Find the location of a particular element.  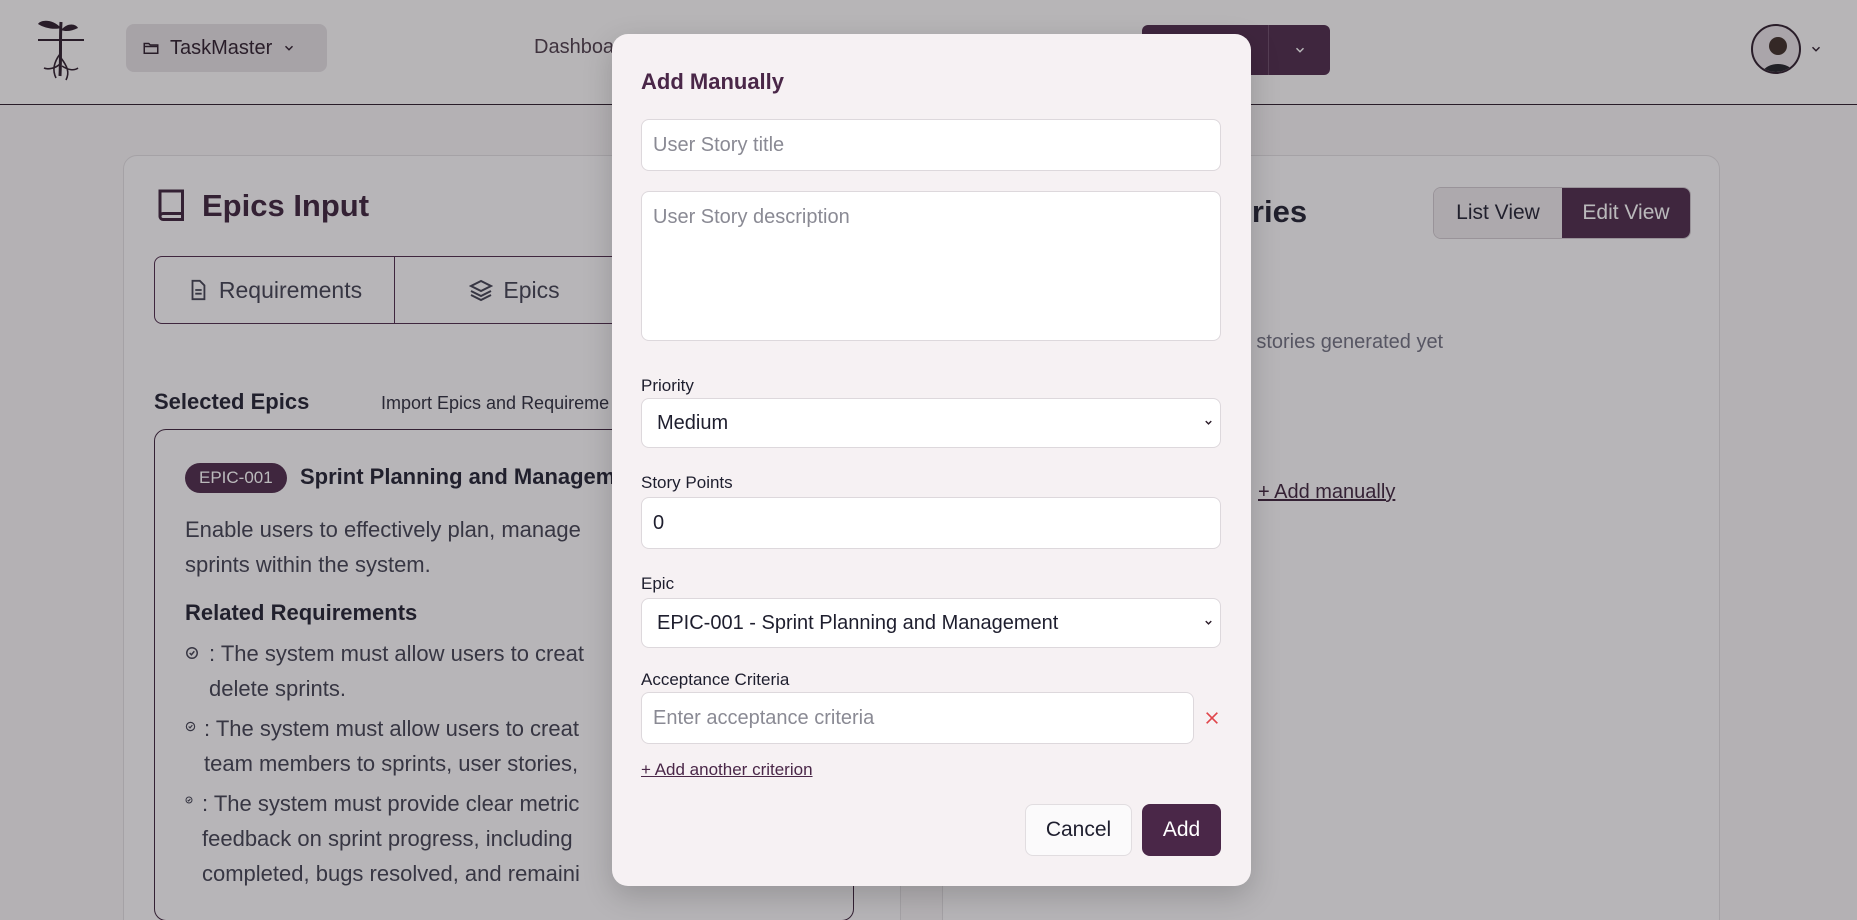

close-icon is located at coordinates (1212, 718).